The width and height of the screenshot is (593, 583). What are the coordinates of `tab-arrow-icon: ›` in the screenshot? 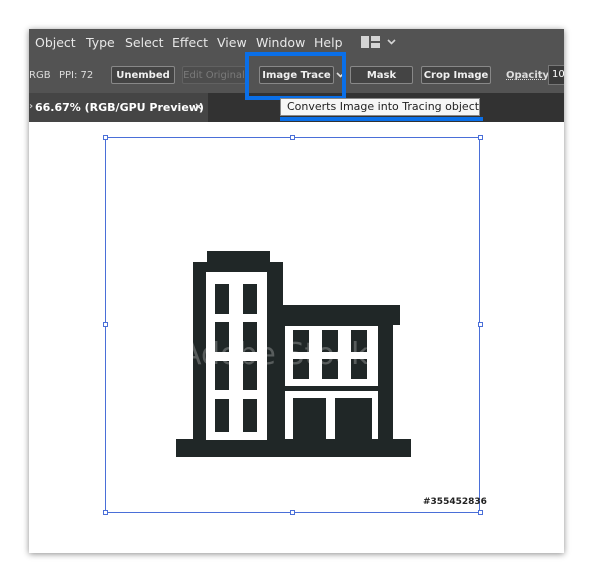 It's located at (31, 106).